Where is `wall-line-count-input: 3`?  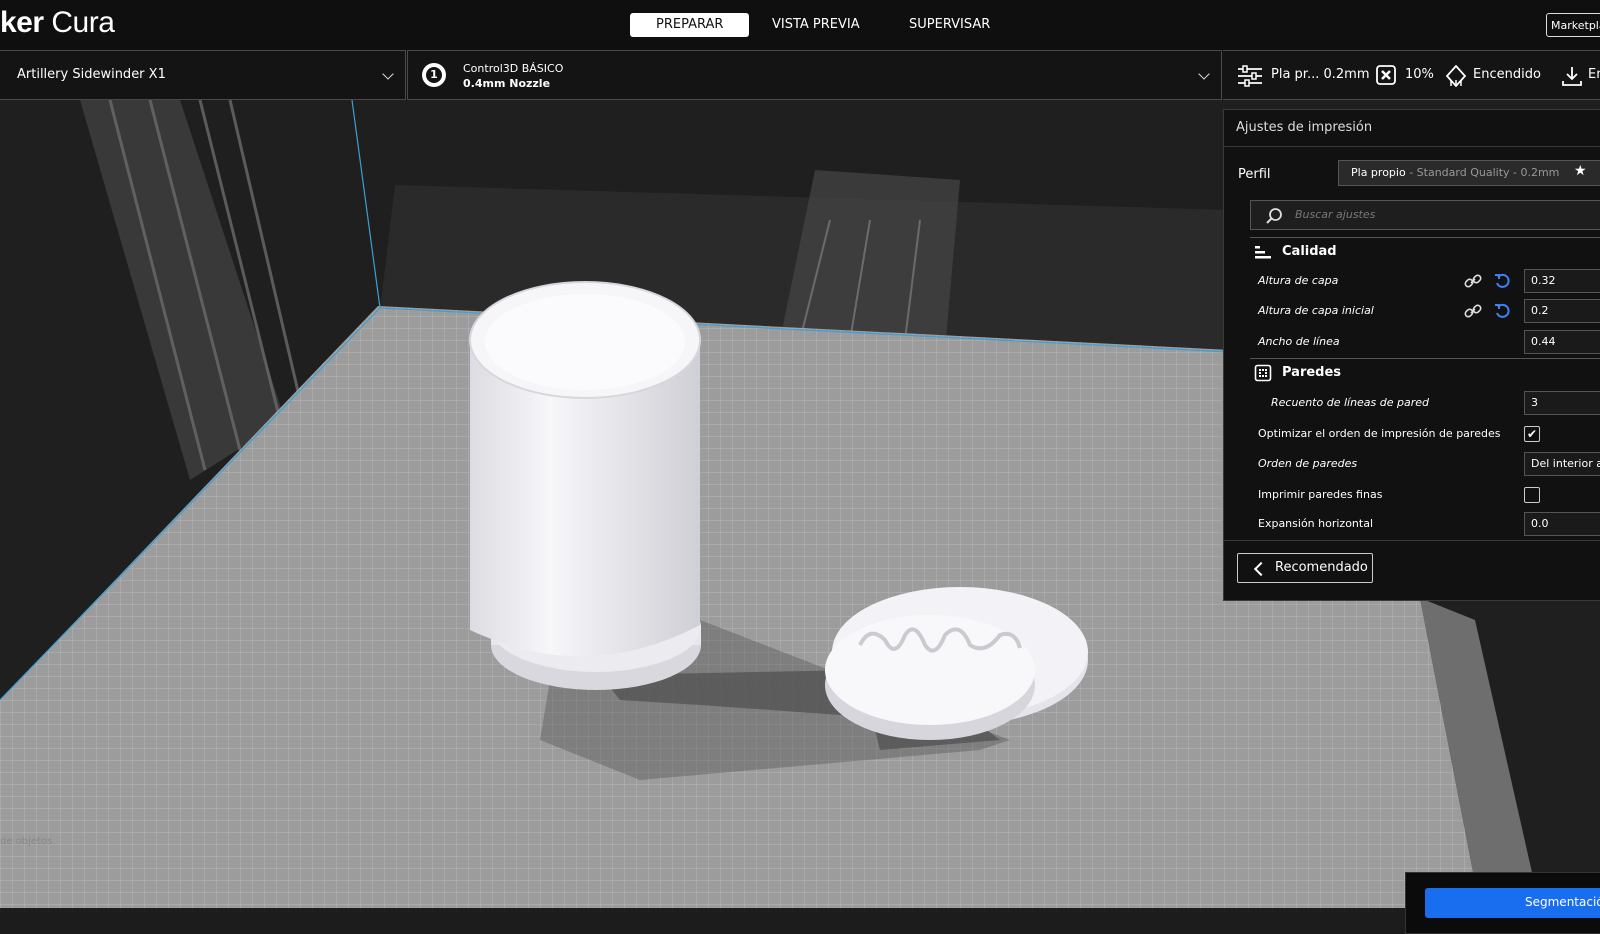
wall-line-count-input: 3 is located at coordinates (1562, 403).